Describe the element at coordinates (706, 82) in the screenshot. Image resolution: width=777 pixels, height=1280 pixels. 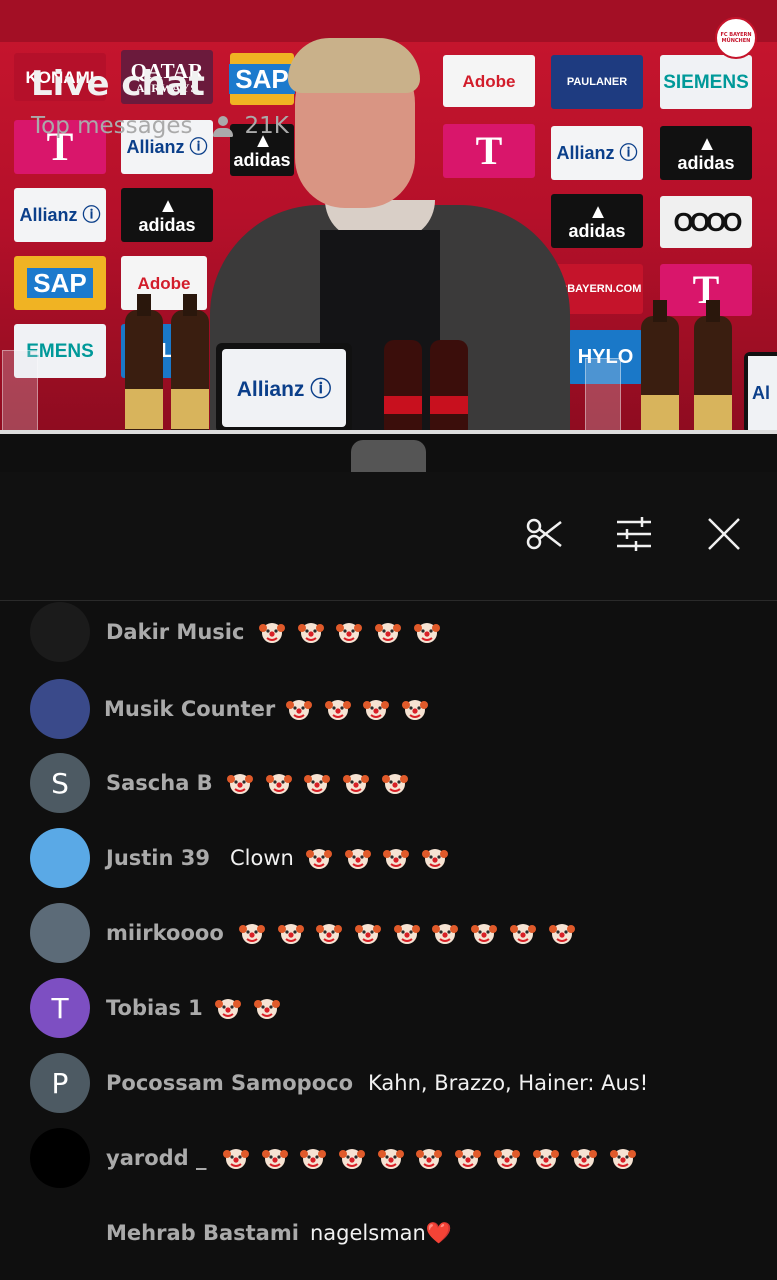
I see `sponsor-siemens-logo: SIEMENS` at that location.